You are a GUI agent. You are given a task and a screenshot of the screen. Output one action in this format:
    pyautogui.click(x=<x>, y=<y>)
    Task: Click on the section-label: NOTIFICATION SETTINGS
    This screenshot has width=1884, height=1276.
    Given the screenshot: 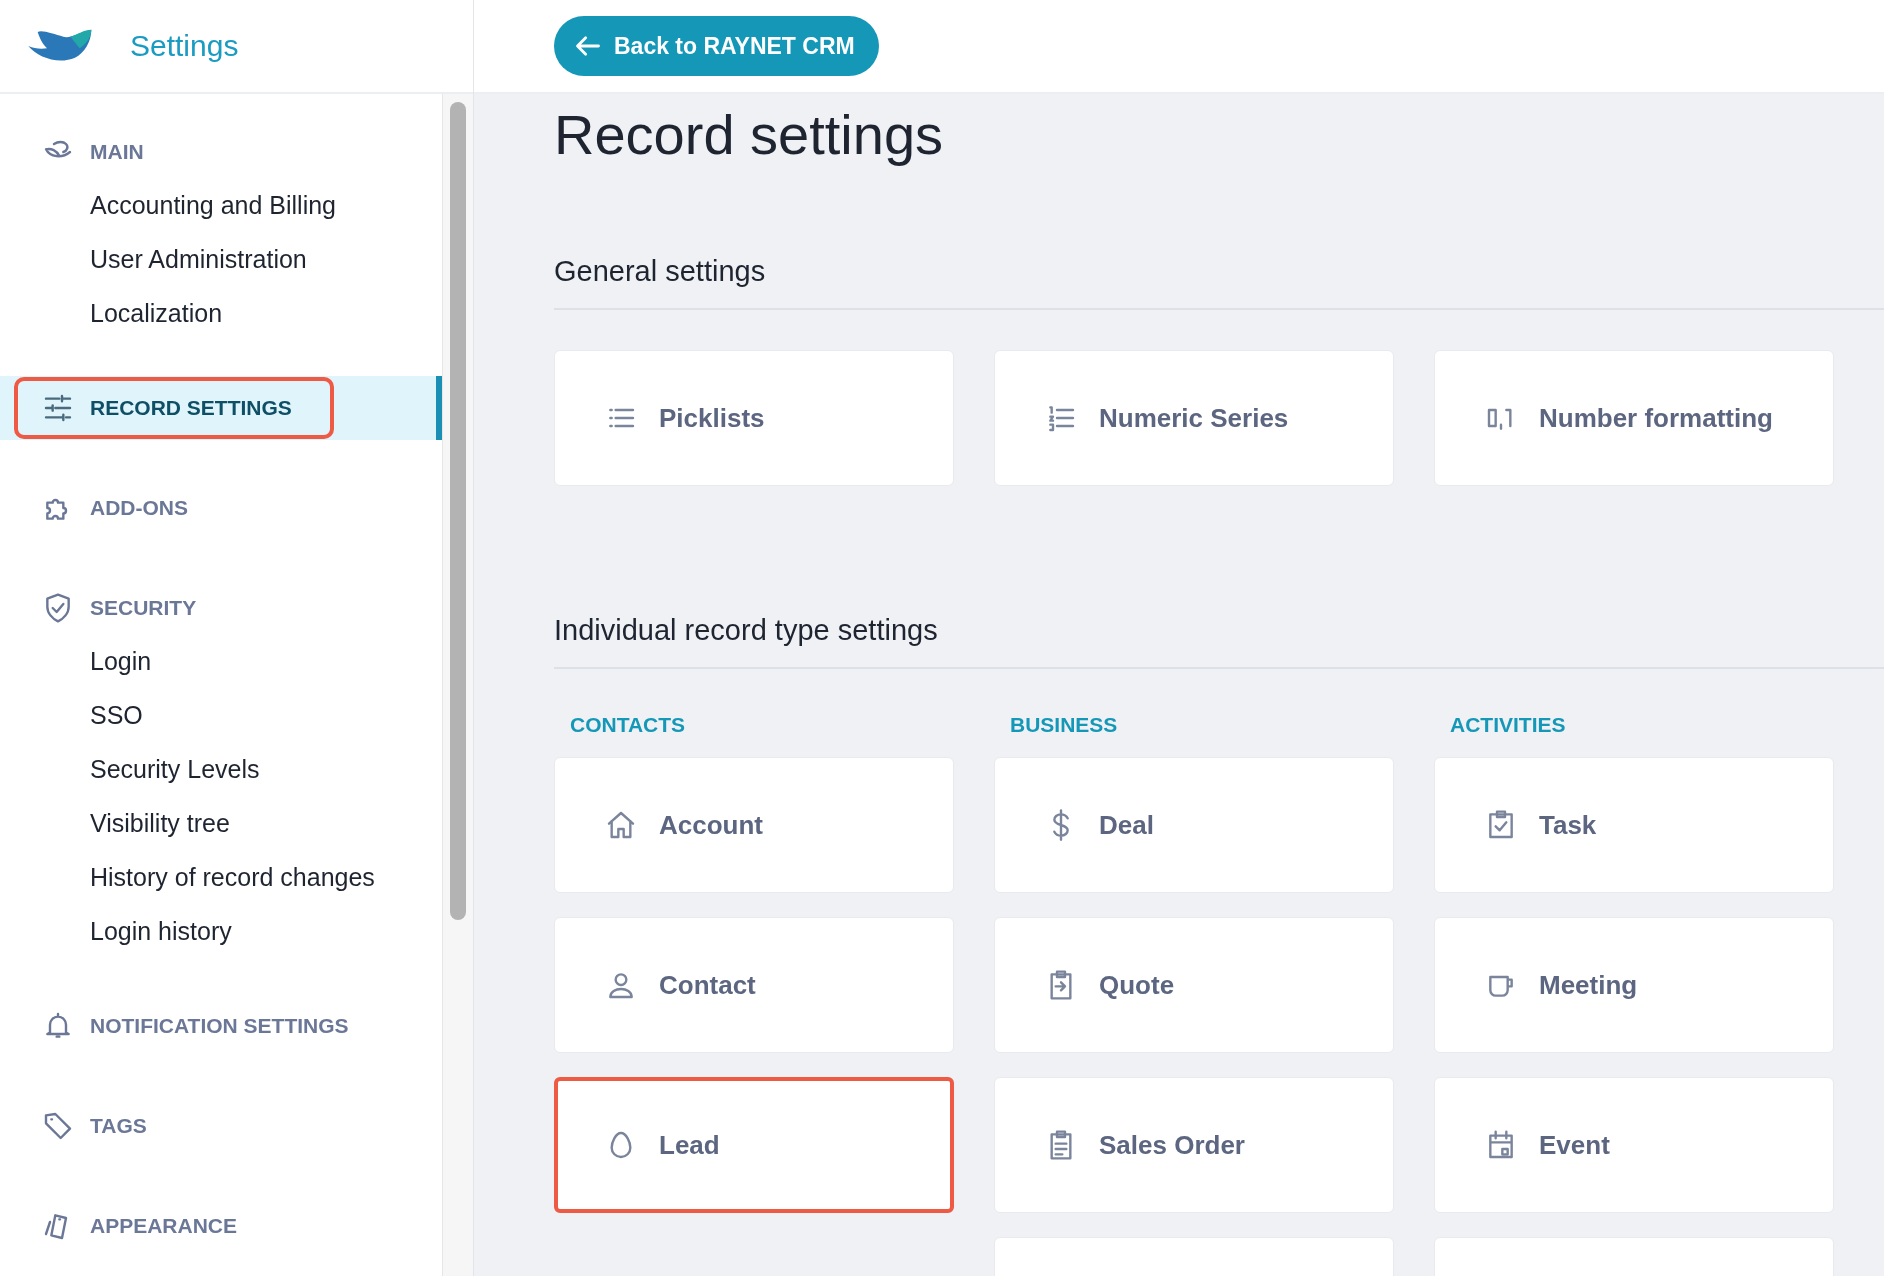 What is the action you would take?
    pyautogui.click(x=219, y=1026)
    